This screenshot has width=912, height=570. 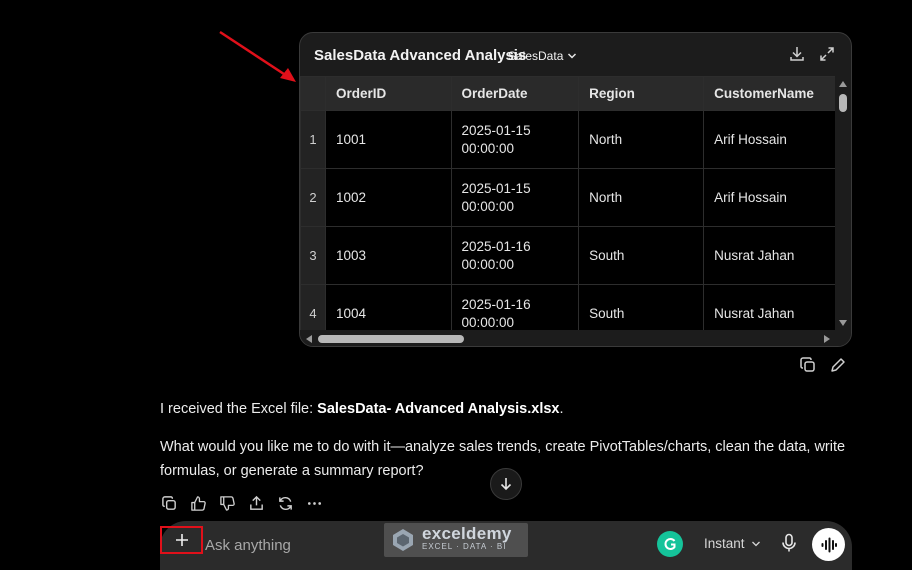 I want to click on cell-order-id: 1001, so click(x=388, y=139).